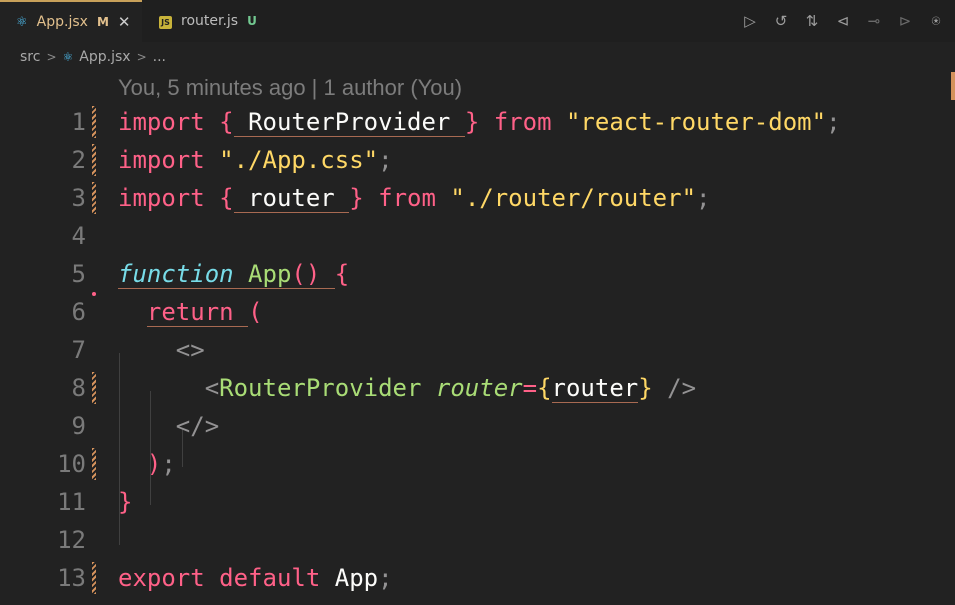 This screenshot has height=605, width=955. Describe the element at coordinates (78, 274) in the screenshot. I see `line-number: 5` at that location.